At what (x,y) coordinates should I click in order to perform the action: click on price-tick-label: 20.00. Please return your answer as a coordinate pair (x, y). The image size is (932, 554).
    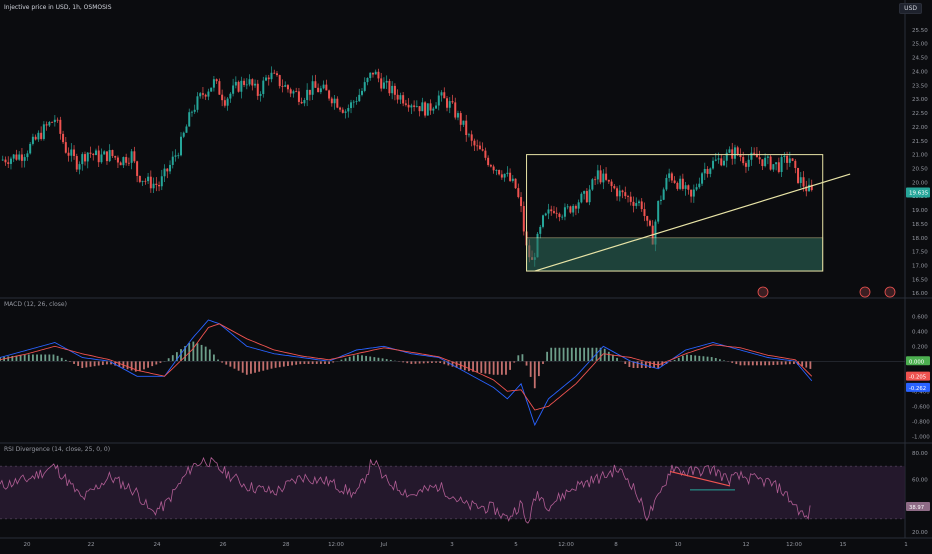
    Looking at the image, I should click on (920, 183).